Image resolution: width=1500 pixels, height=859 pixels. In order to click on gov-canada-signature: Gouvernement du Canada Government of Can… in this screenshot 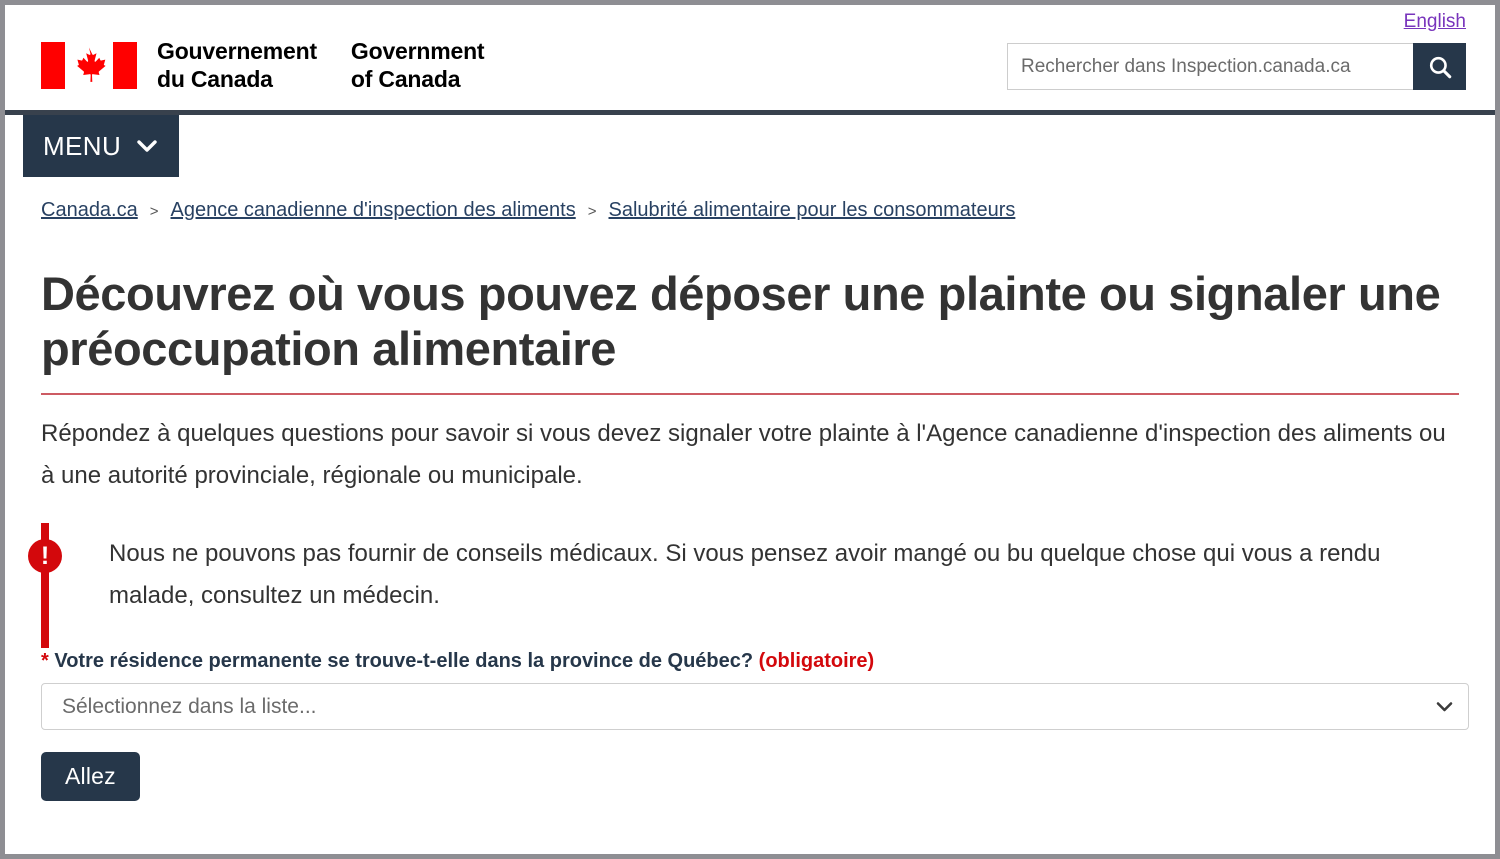, I will do `click(263, 64)`.